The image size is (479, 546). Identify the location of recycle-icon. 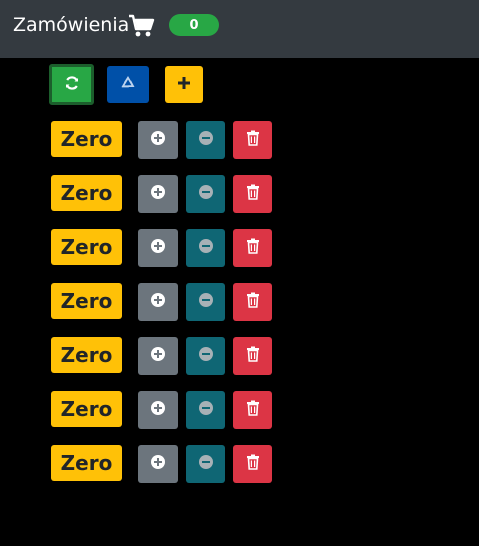
(128, 85).